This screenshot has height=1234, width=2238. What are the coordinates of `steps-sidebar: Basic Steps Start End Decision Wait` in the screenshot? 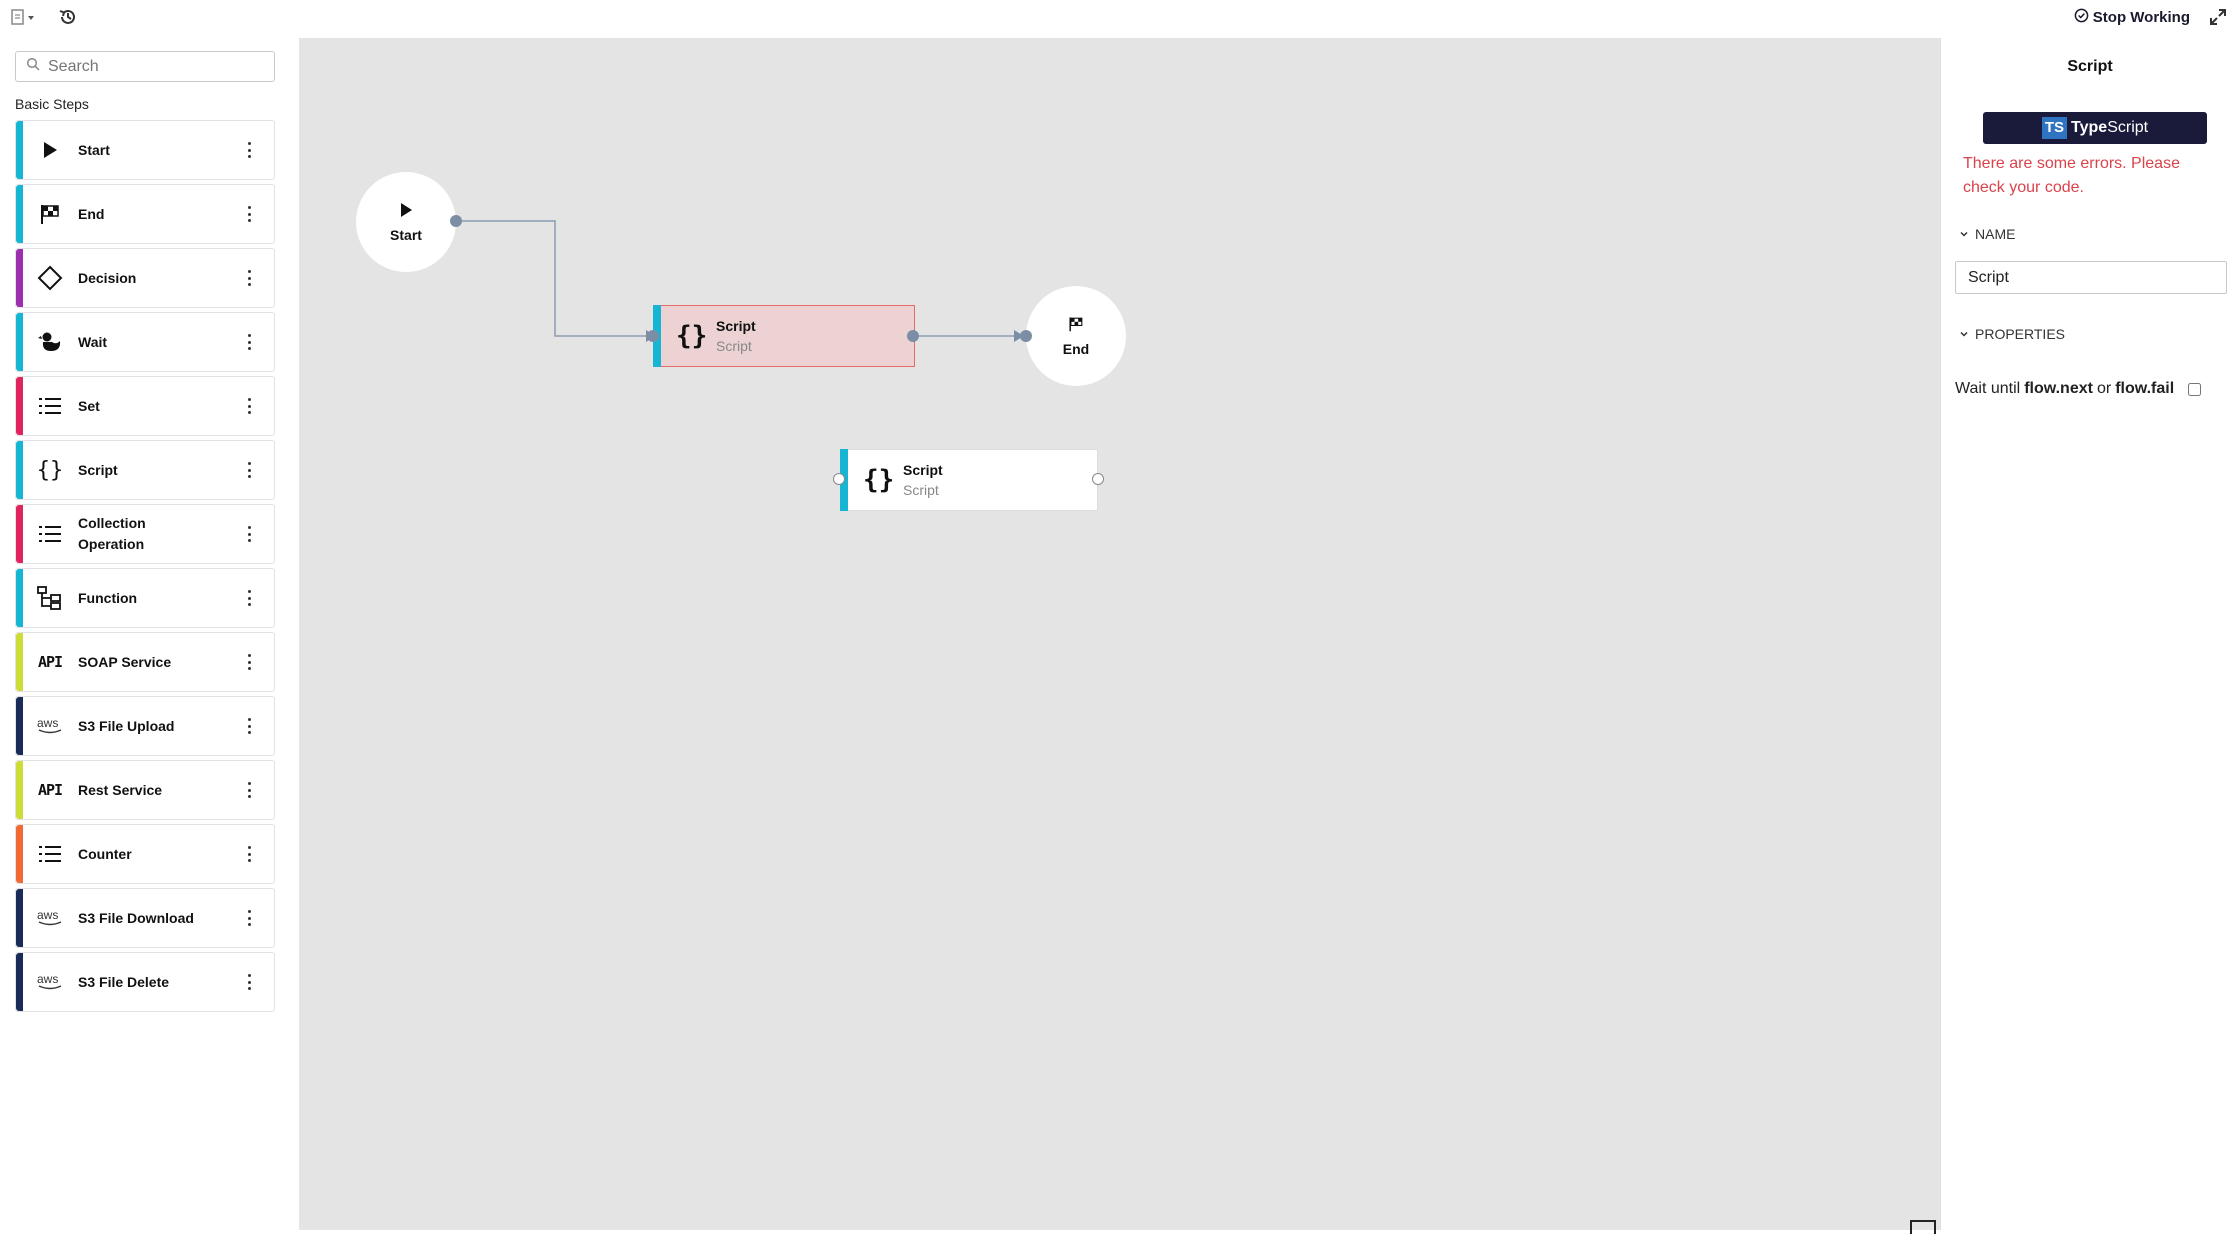 It's located at (150, 634).